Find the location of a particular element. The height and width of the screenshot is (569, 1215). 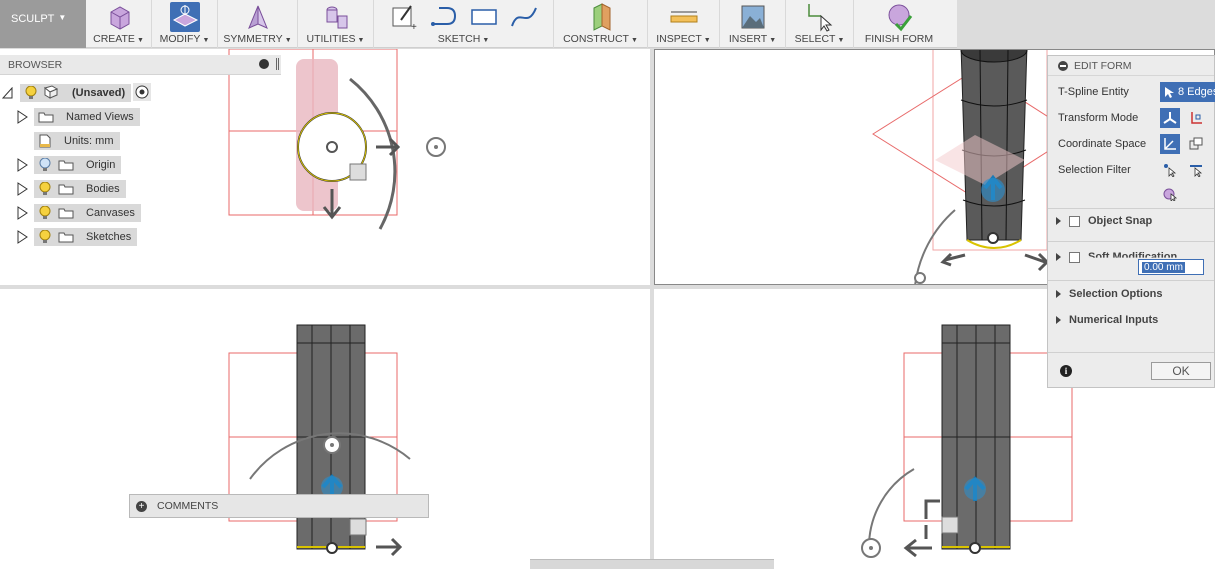

browser-item-canvases: Canvases is located at coordinates (78, 213).